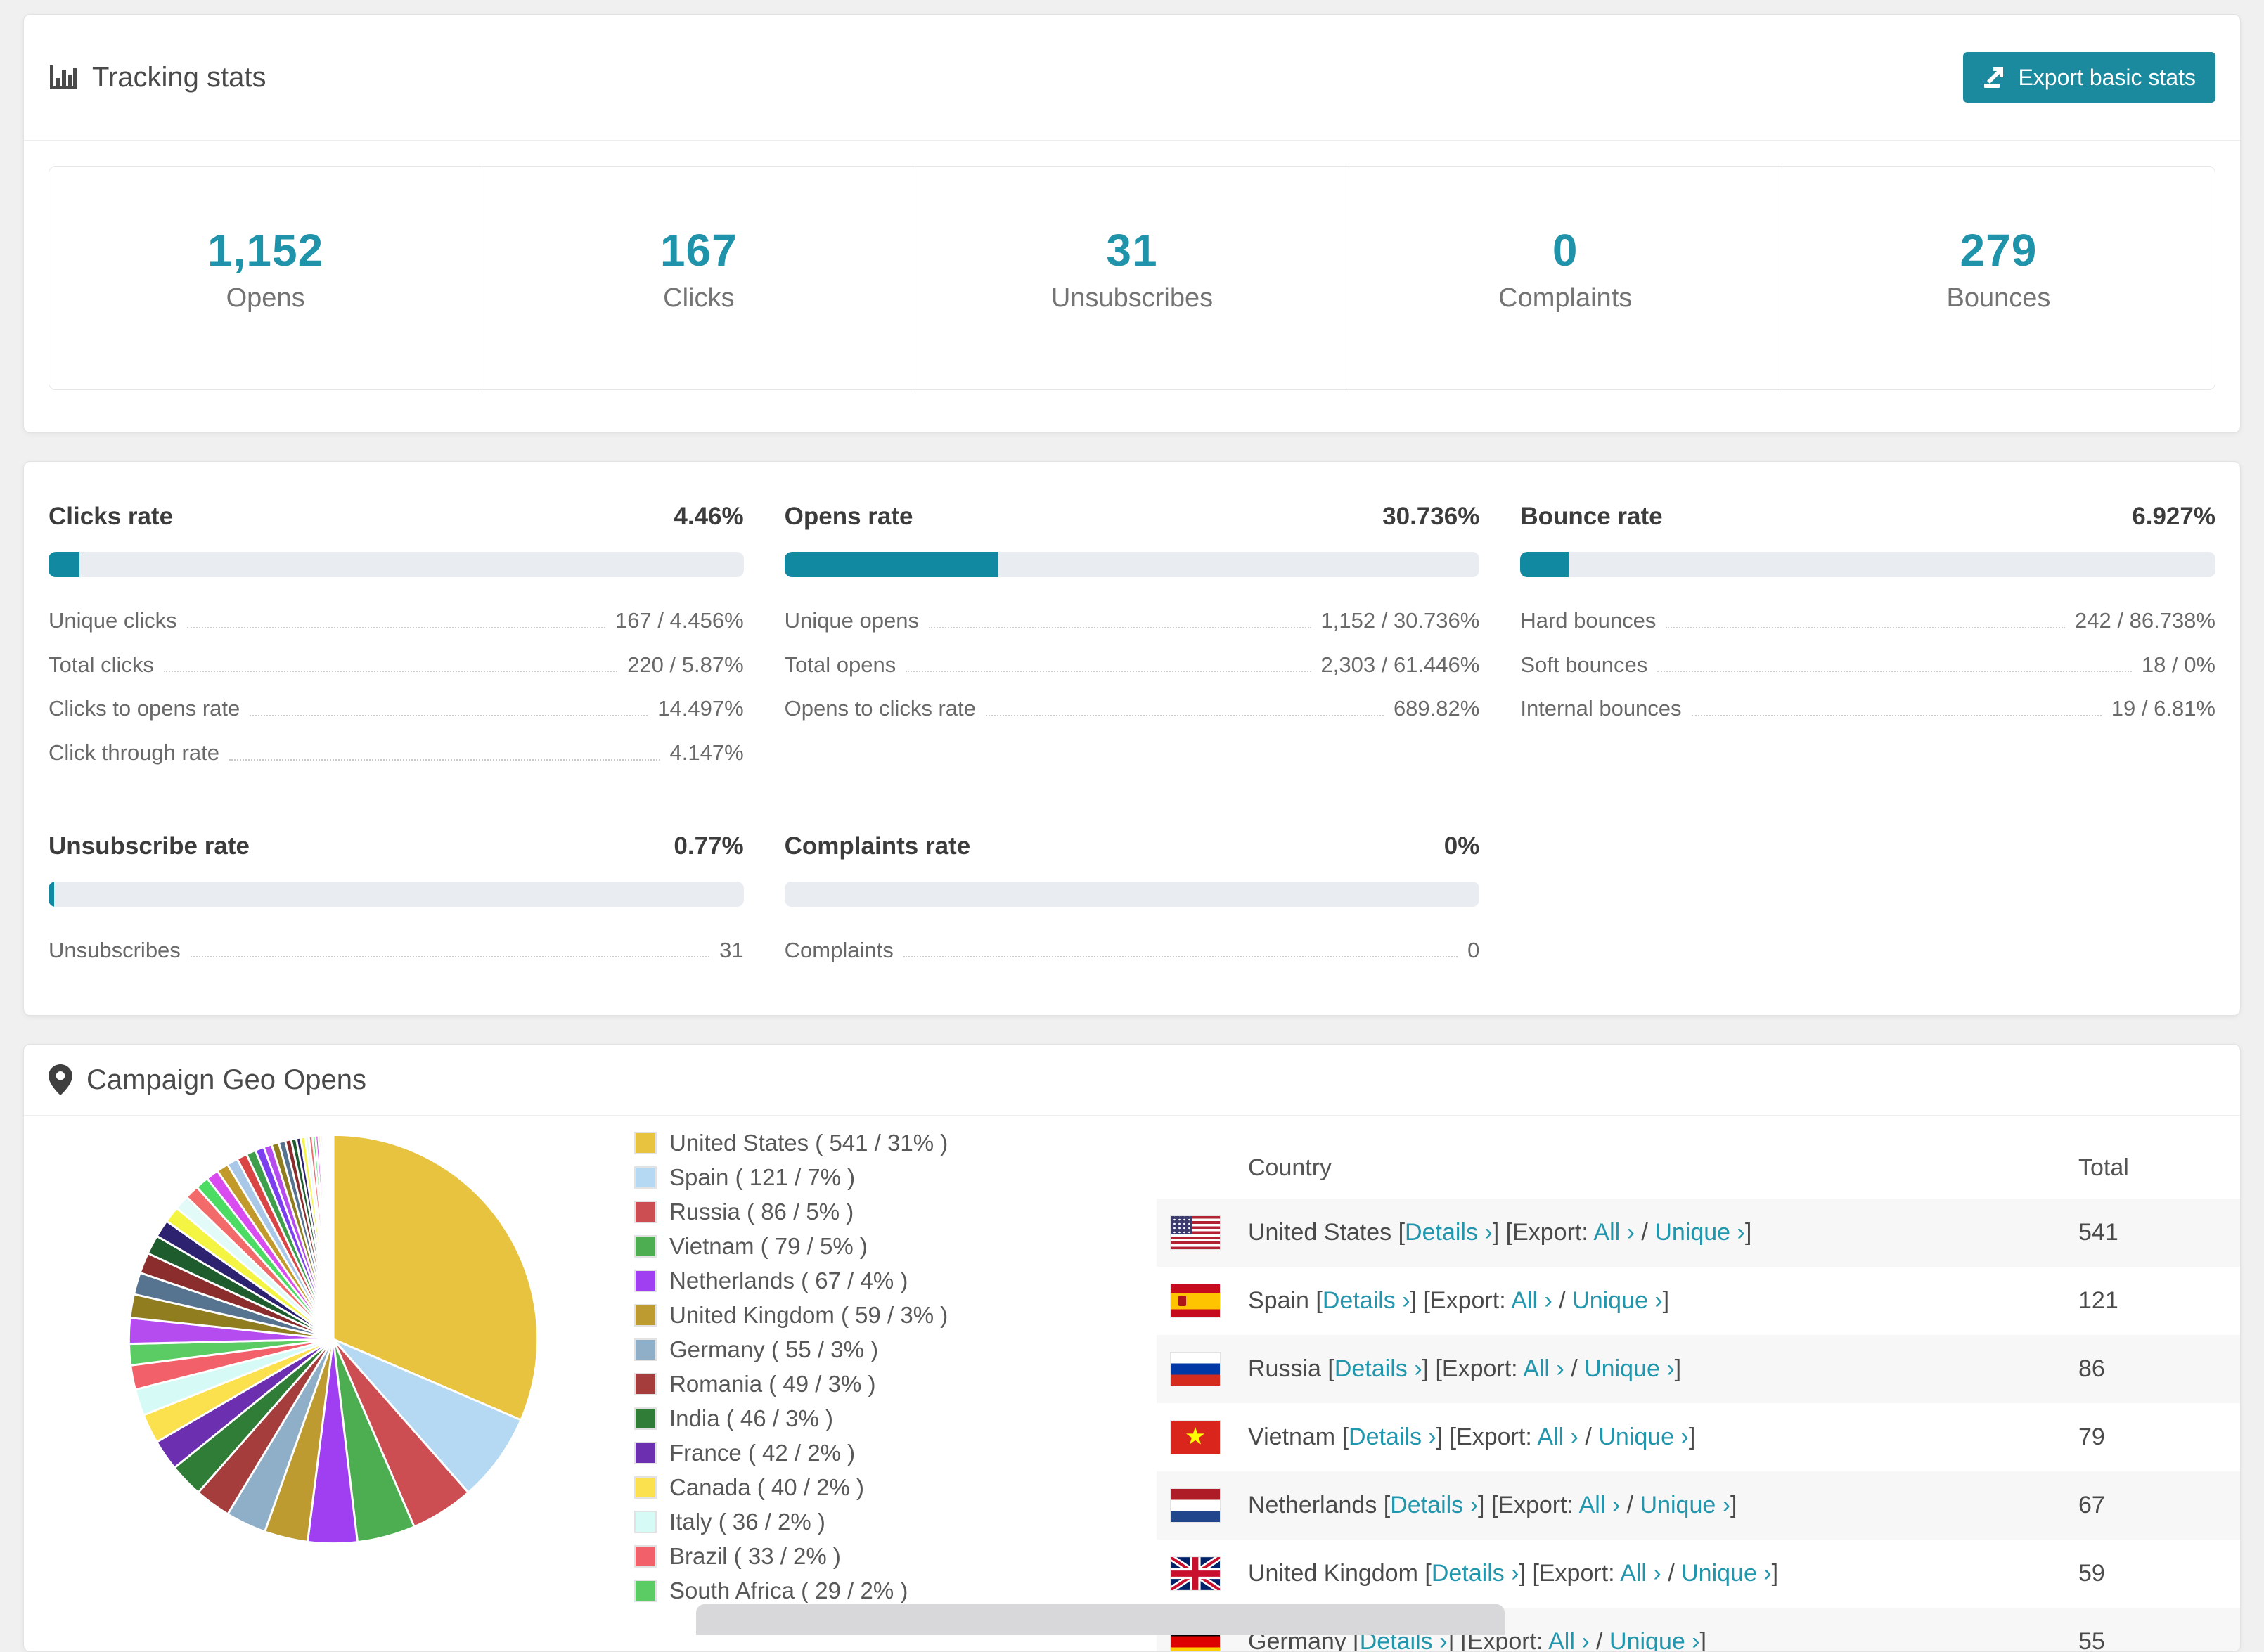 The height and width of the screenshot is (1652, 2264). I want to click on legend-item: Romania ( 49 / 3% ), so click(855, 1384).